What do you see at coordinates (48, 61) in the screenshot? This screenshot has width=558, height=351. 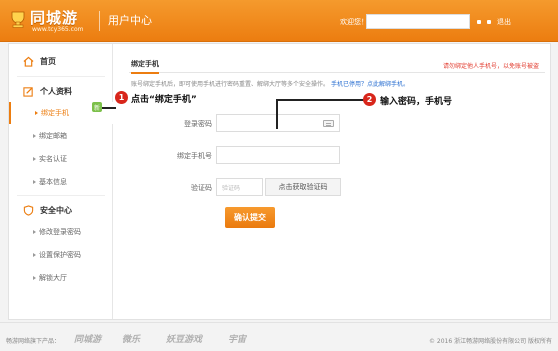 I see `sidebar-item-label: 首页` at bounding box center [48, 61].